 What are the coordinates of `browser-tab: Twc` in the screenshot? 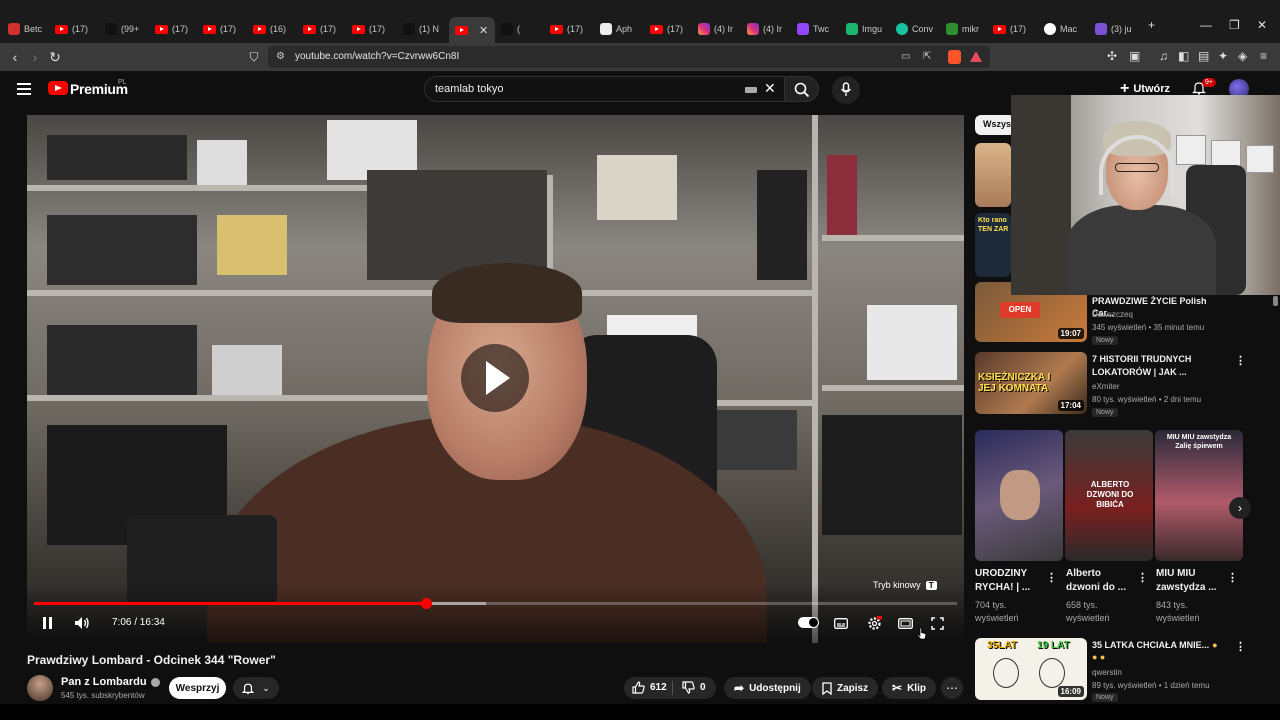 It's located at (817, 29).